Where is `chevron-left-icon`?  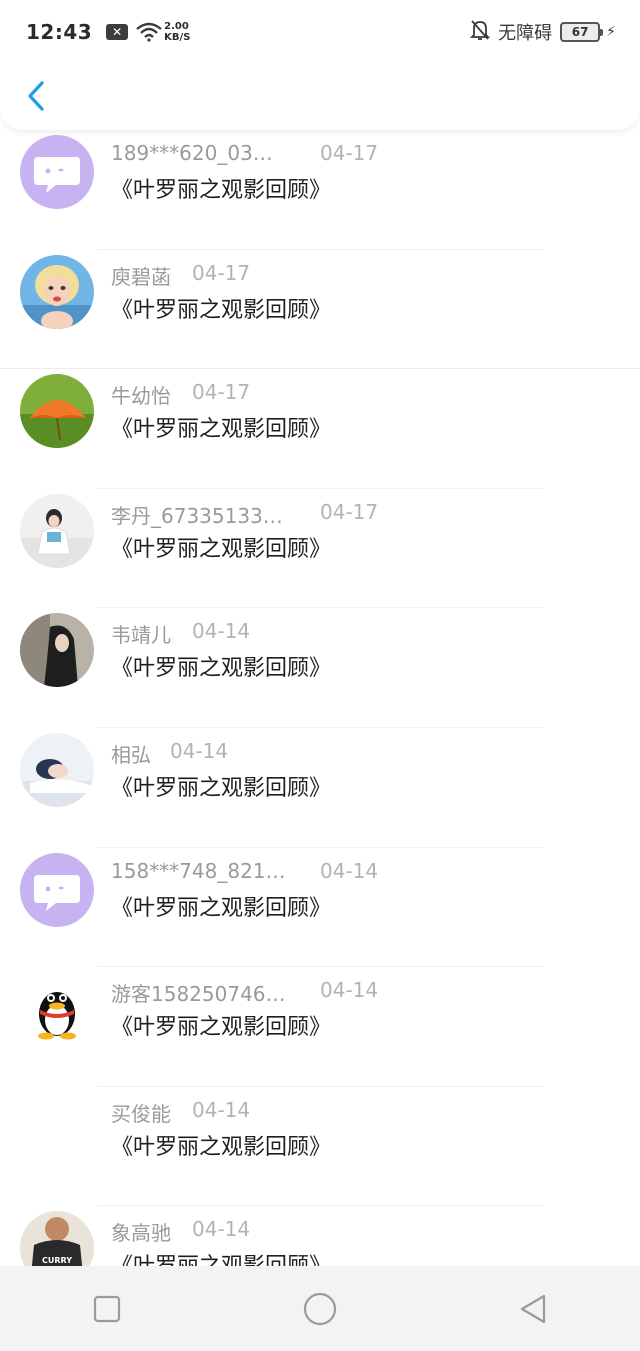 chevron-left-icon is located at coordinates (36, 96).